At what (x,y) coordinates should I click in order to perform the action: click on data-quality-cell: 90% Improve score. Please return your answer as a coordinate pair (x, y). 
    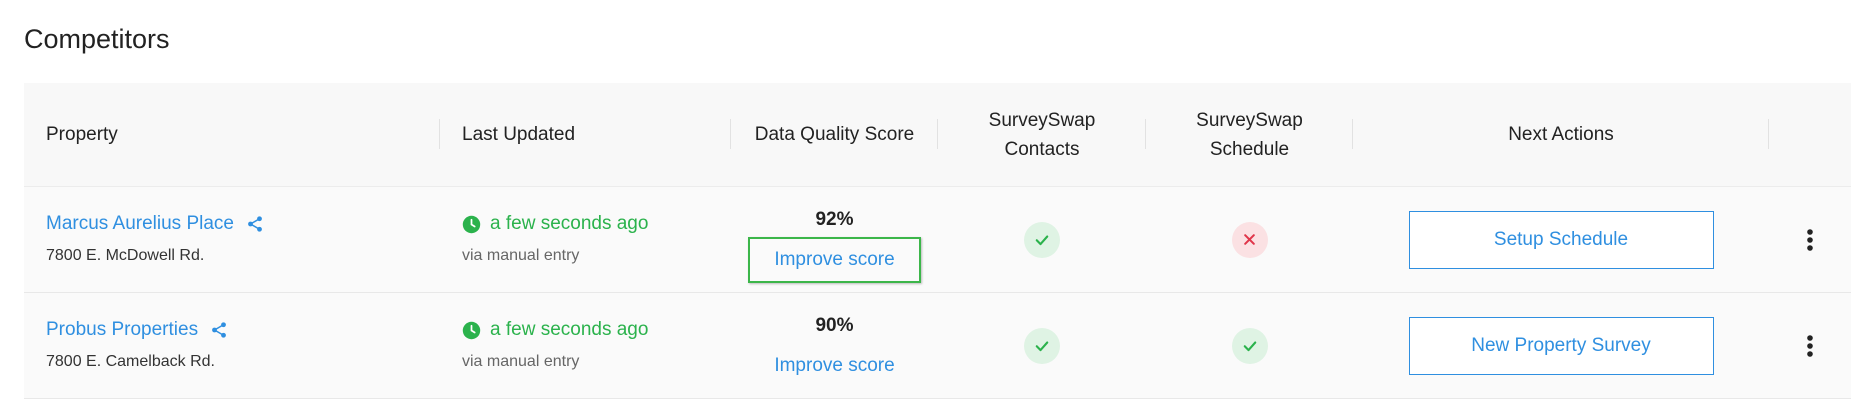
    Looking at the image, I should click on (834, 345).